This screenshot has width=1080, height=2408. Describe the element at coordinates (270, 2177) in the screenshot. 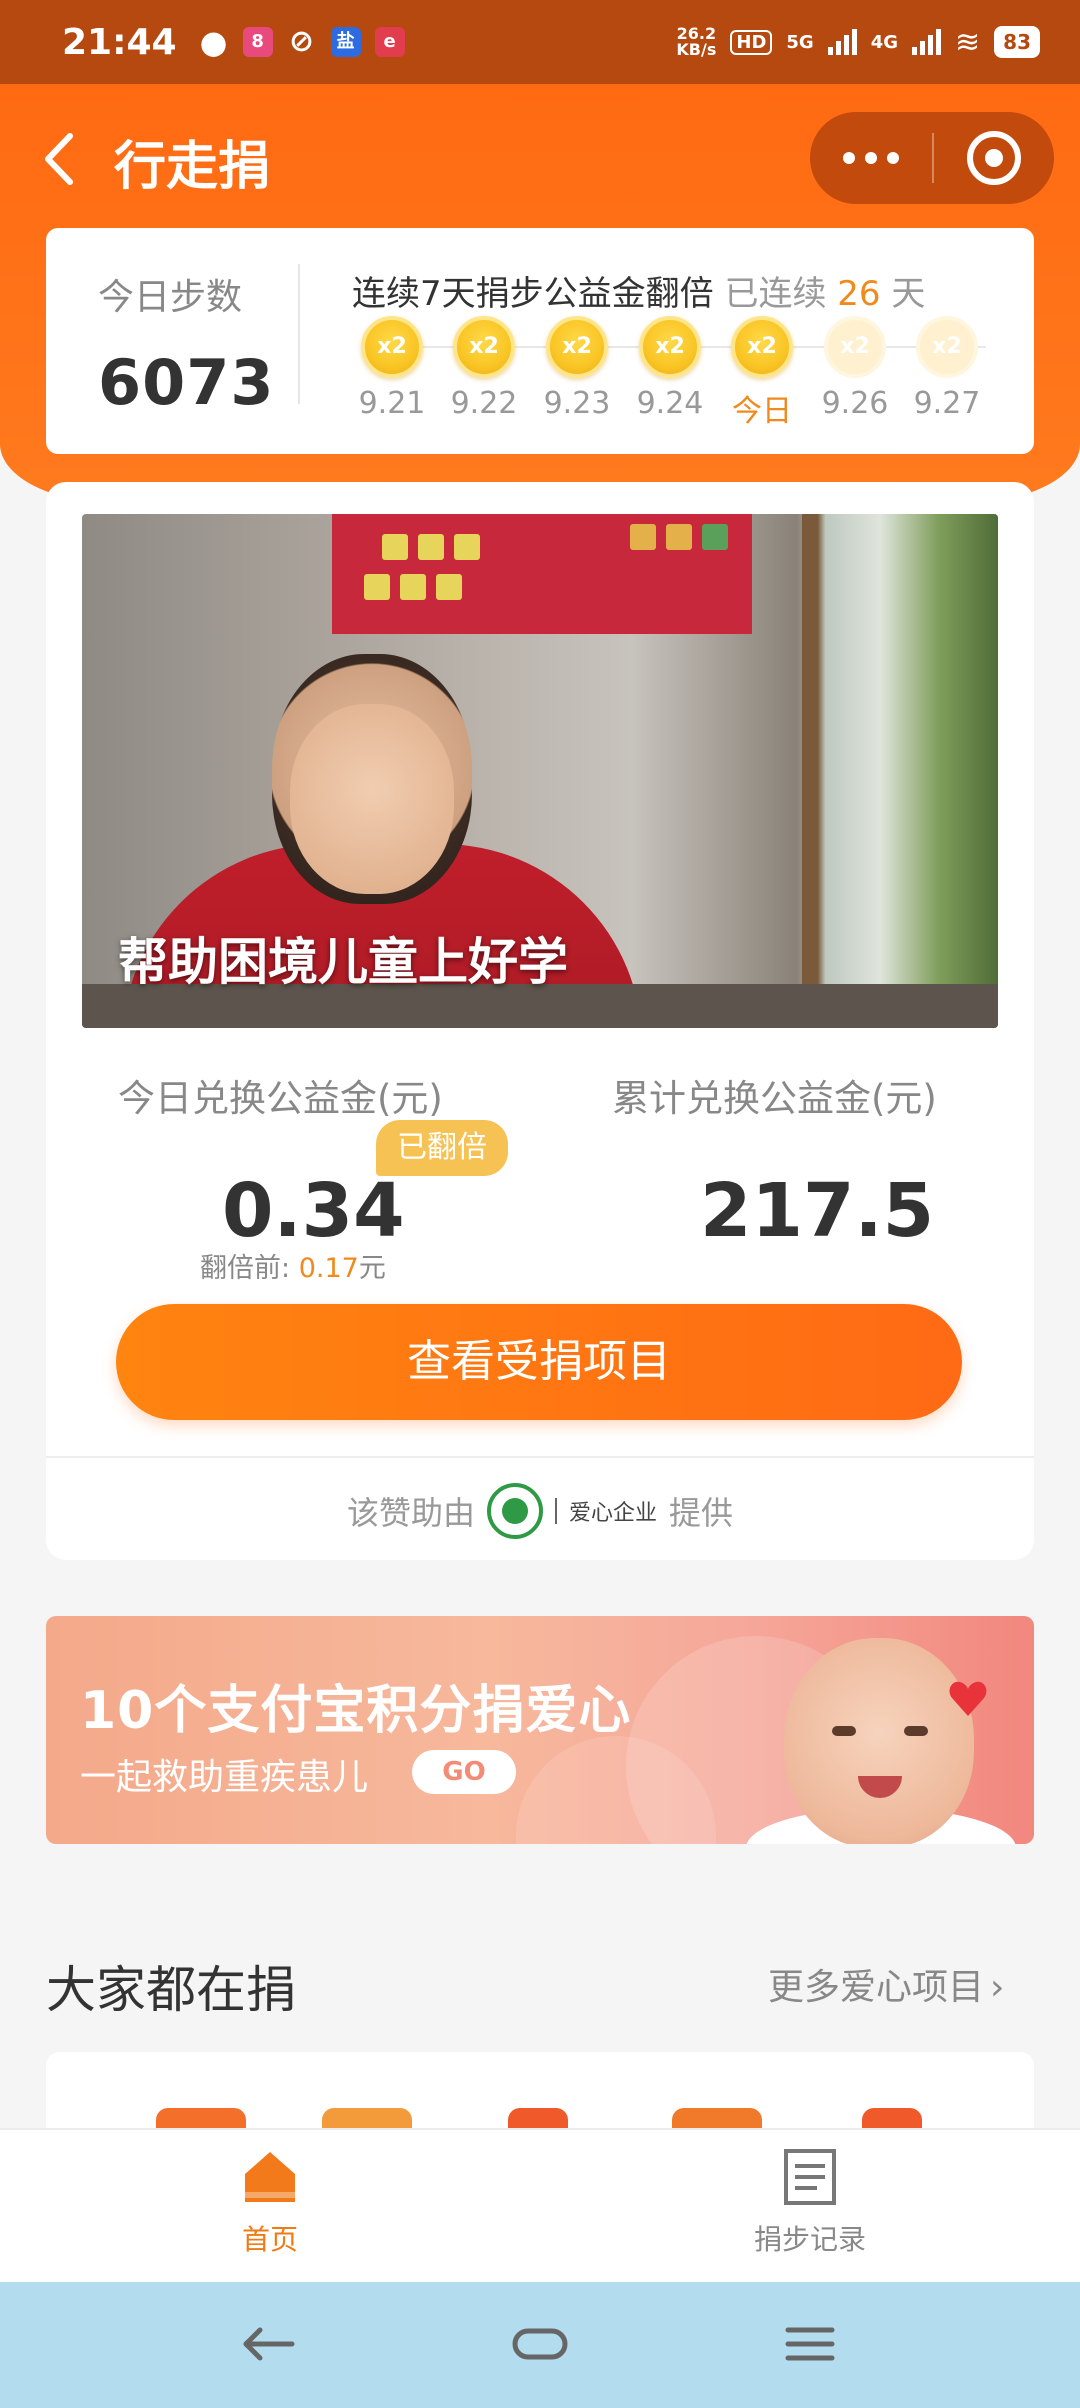

I see `home-icon` at that location.